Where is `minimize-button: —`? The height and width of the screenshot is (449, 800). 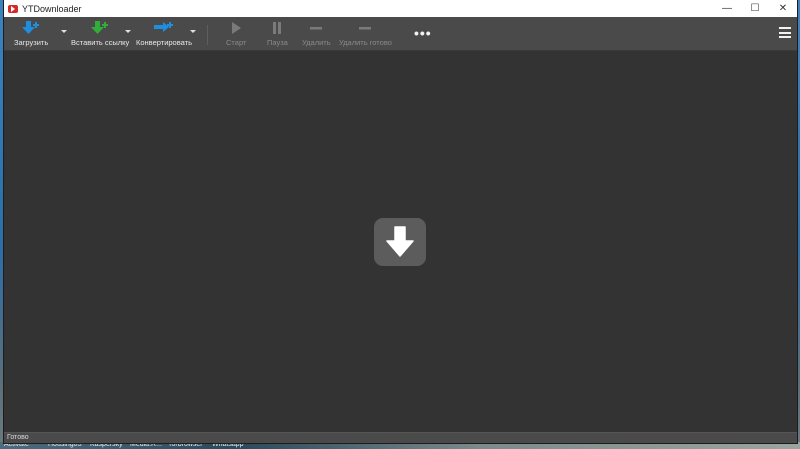
minimize-button: — is located at coordinates (727, 8).